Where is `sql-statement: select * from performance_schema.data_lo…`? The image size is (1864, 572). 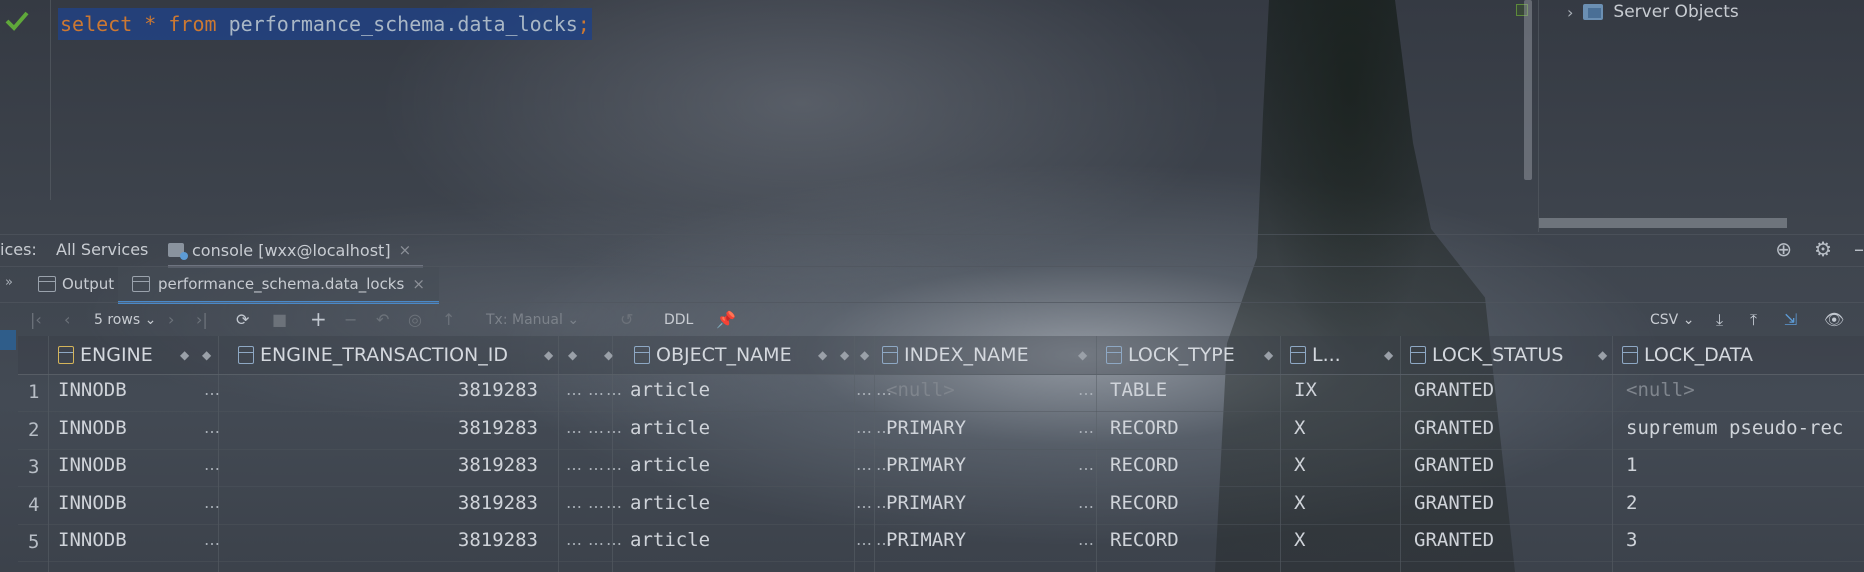
sql-statement: select * from performance_schema.data_lo… is located at coordinates (325, 24).